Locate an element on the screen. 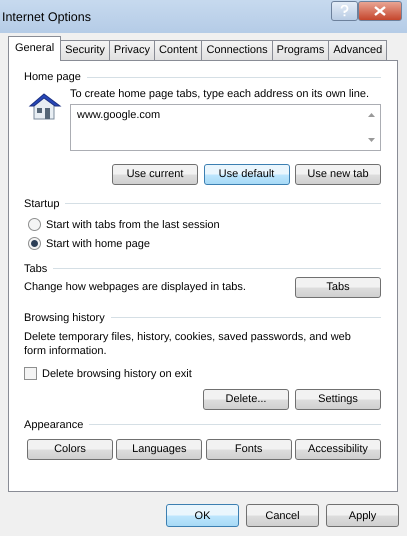  radio-label: Start with tabs from the last session is located at coordinates (133, 225).